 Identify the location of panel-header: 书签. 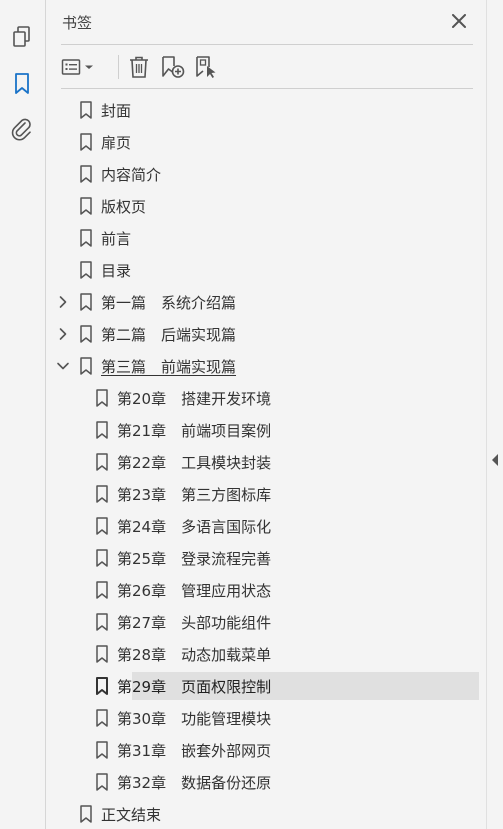
(267, 22).